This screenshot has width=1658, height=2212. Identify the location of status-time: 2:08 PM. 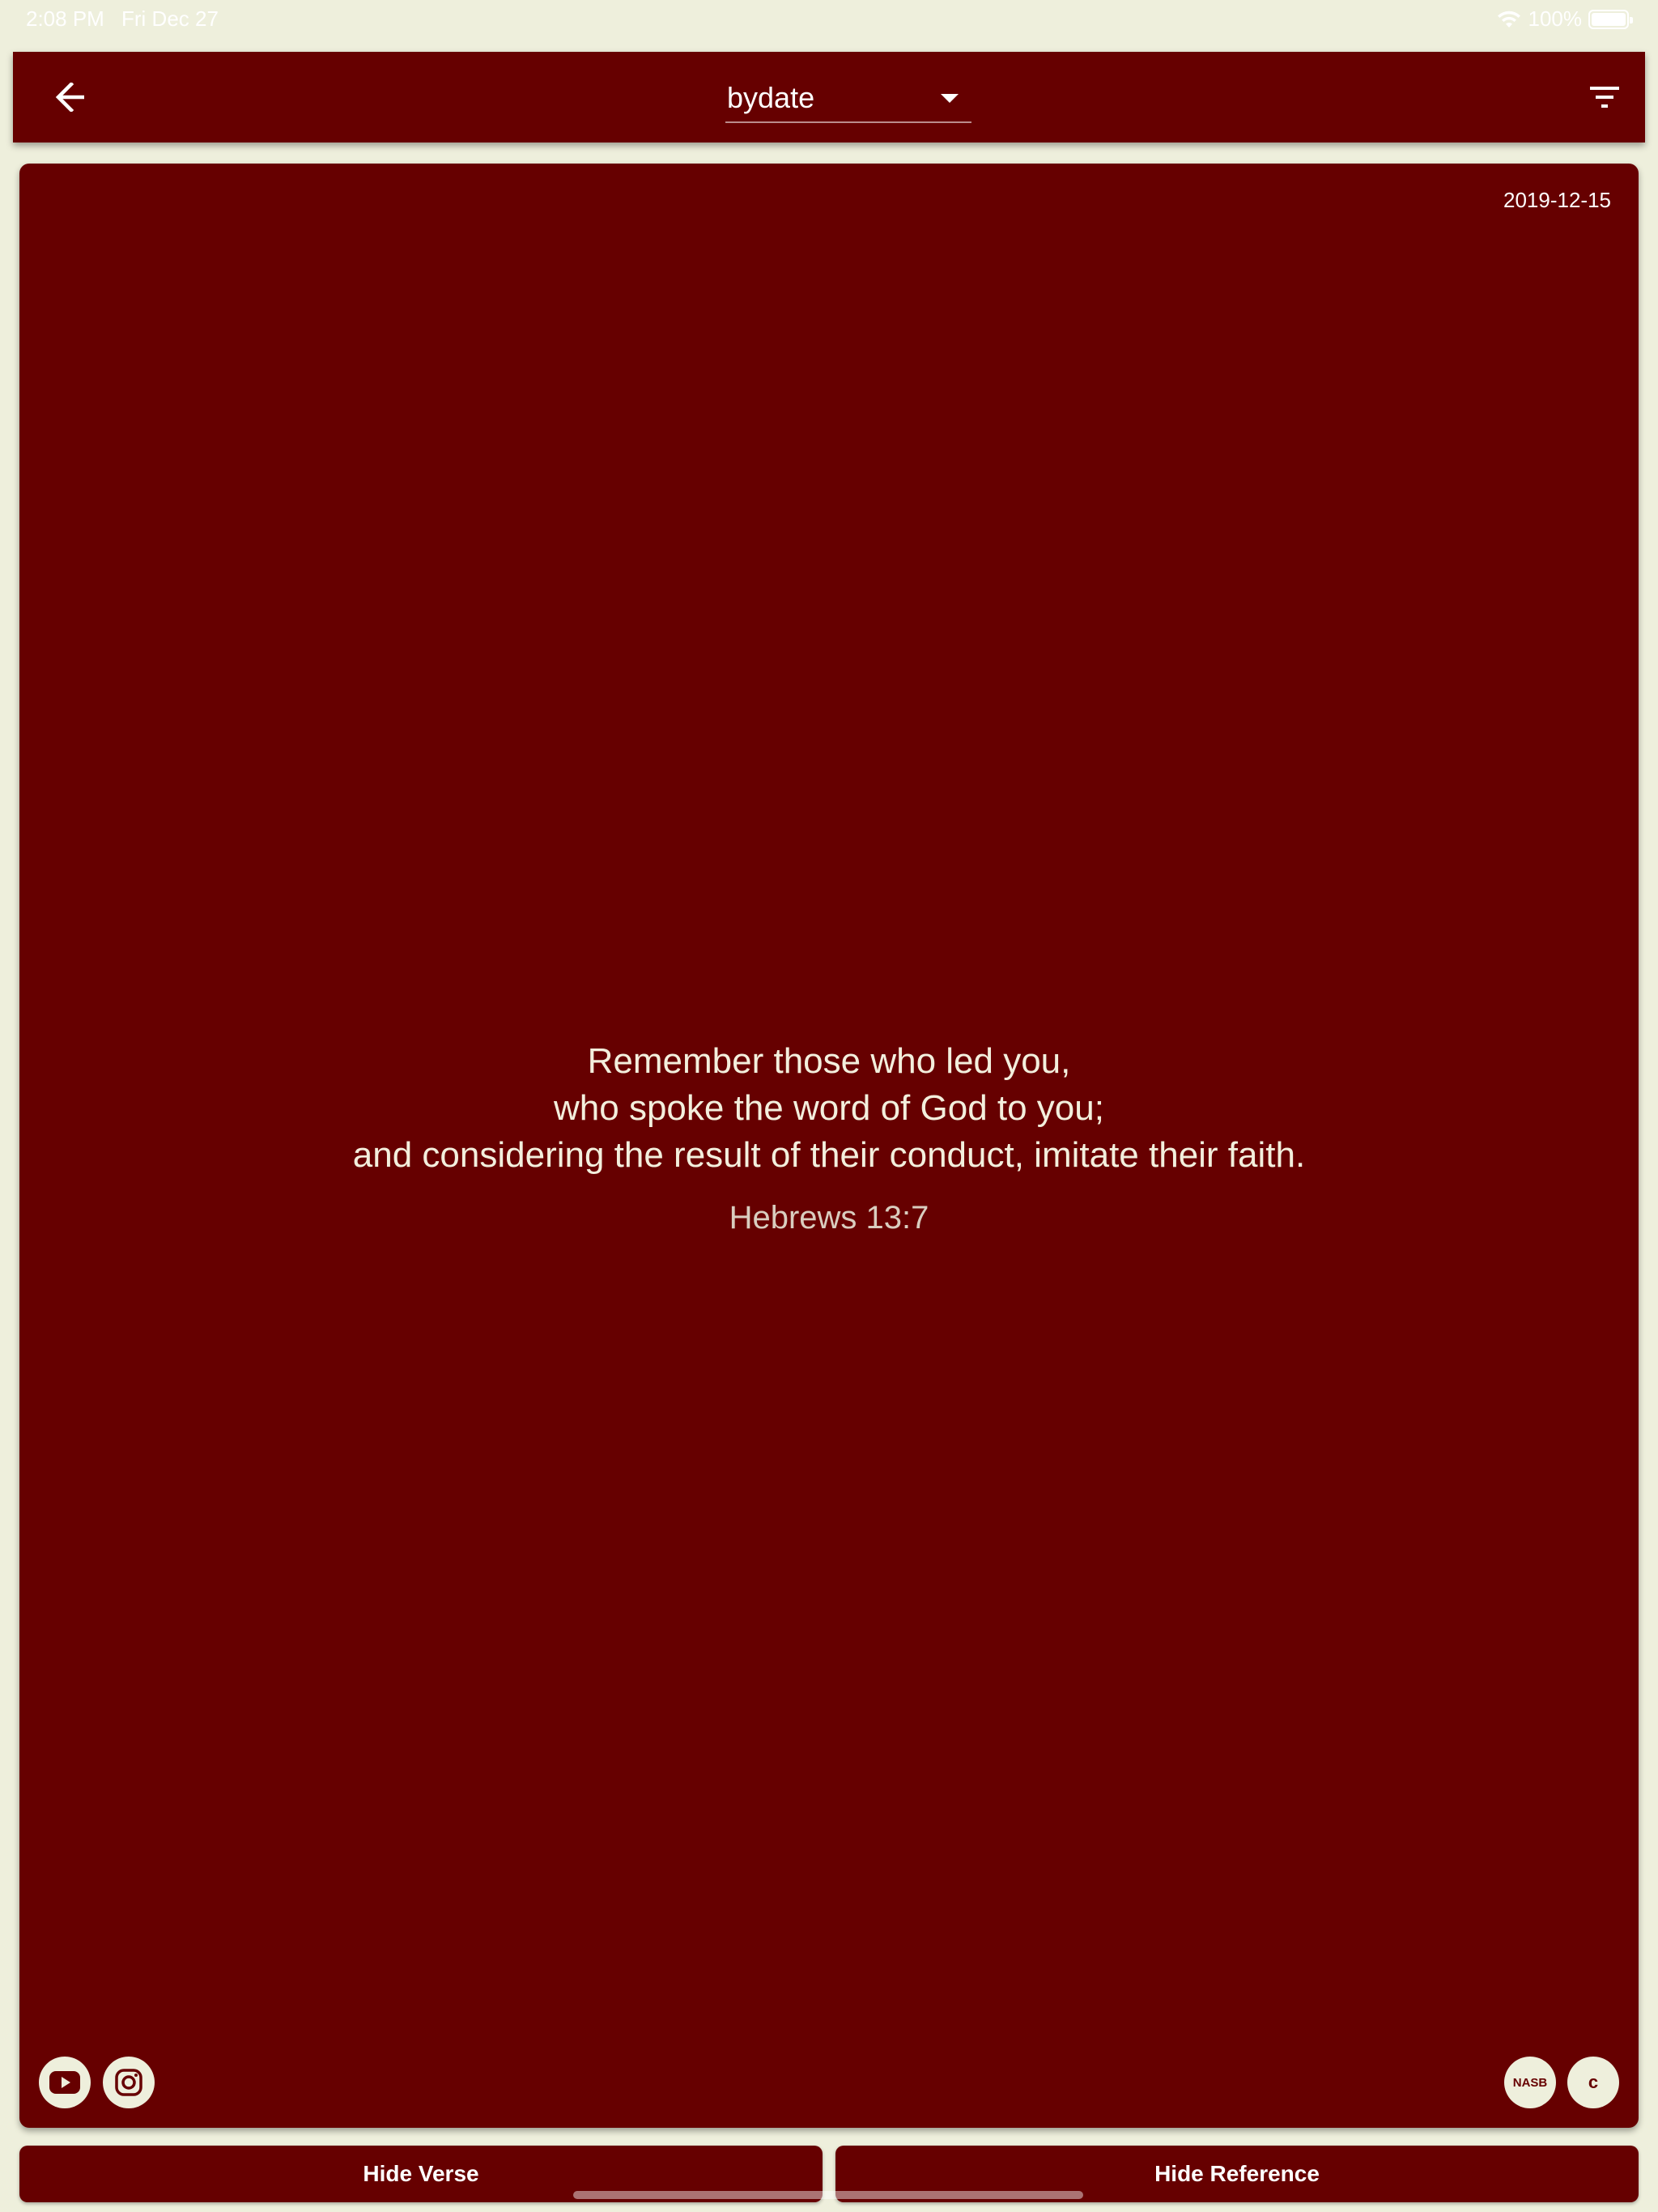
(65, 19).